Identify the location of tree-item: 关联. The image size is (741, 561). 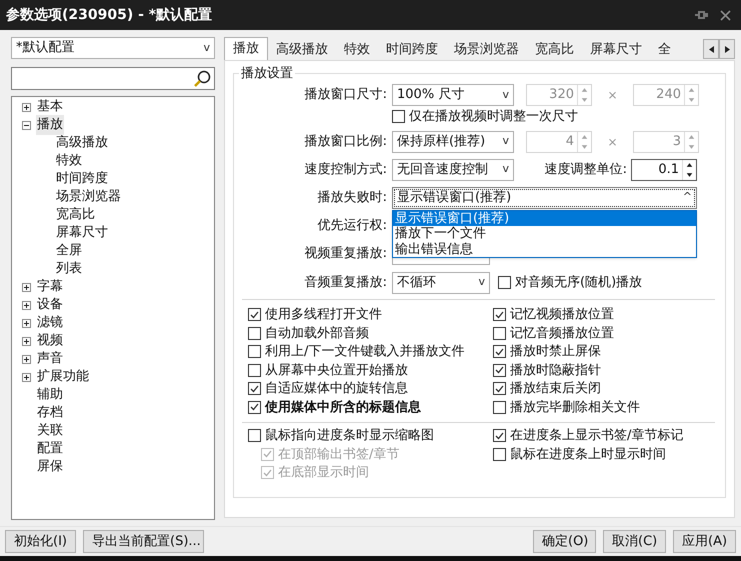
(50, 431).